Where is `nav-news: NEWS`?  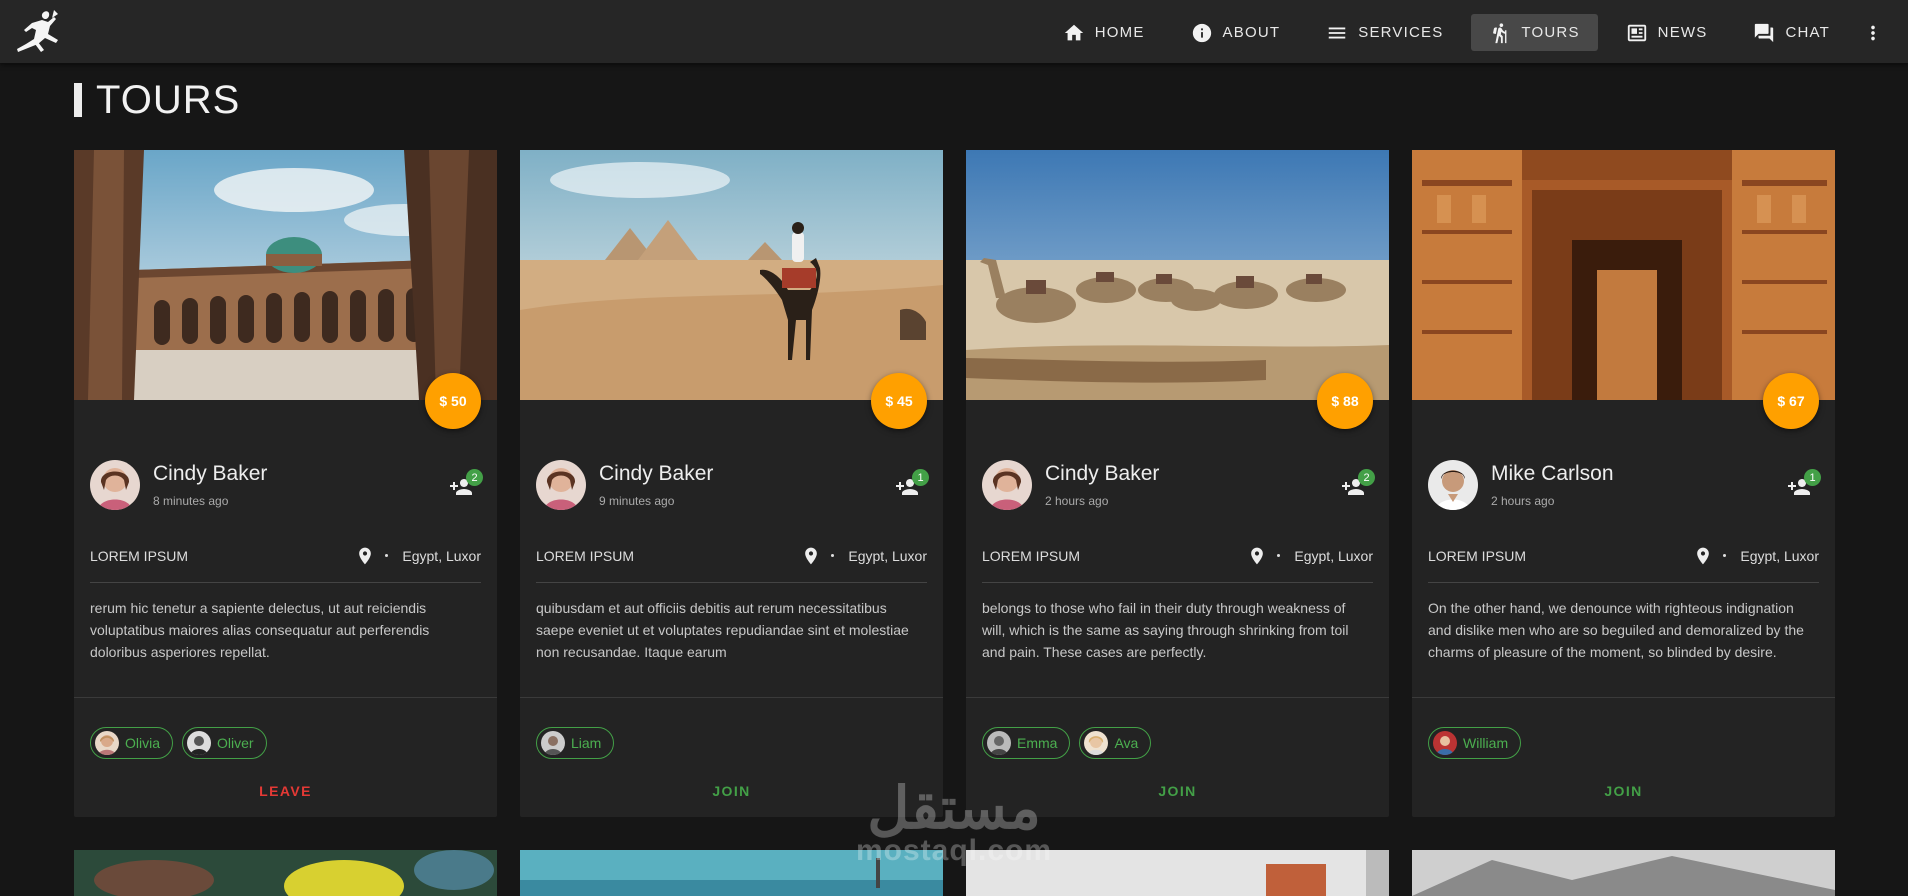 nav-news: NEWS is located at coordinates (1667, 32).